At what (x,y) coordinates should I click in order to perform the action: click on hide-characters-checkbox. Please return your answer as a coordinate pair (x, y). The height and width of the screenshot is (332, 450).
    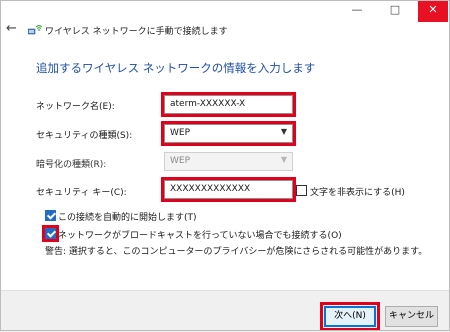
    Looking at the image, I should click on (301, 190).